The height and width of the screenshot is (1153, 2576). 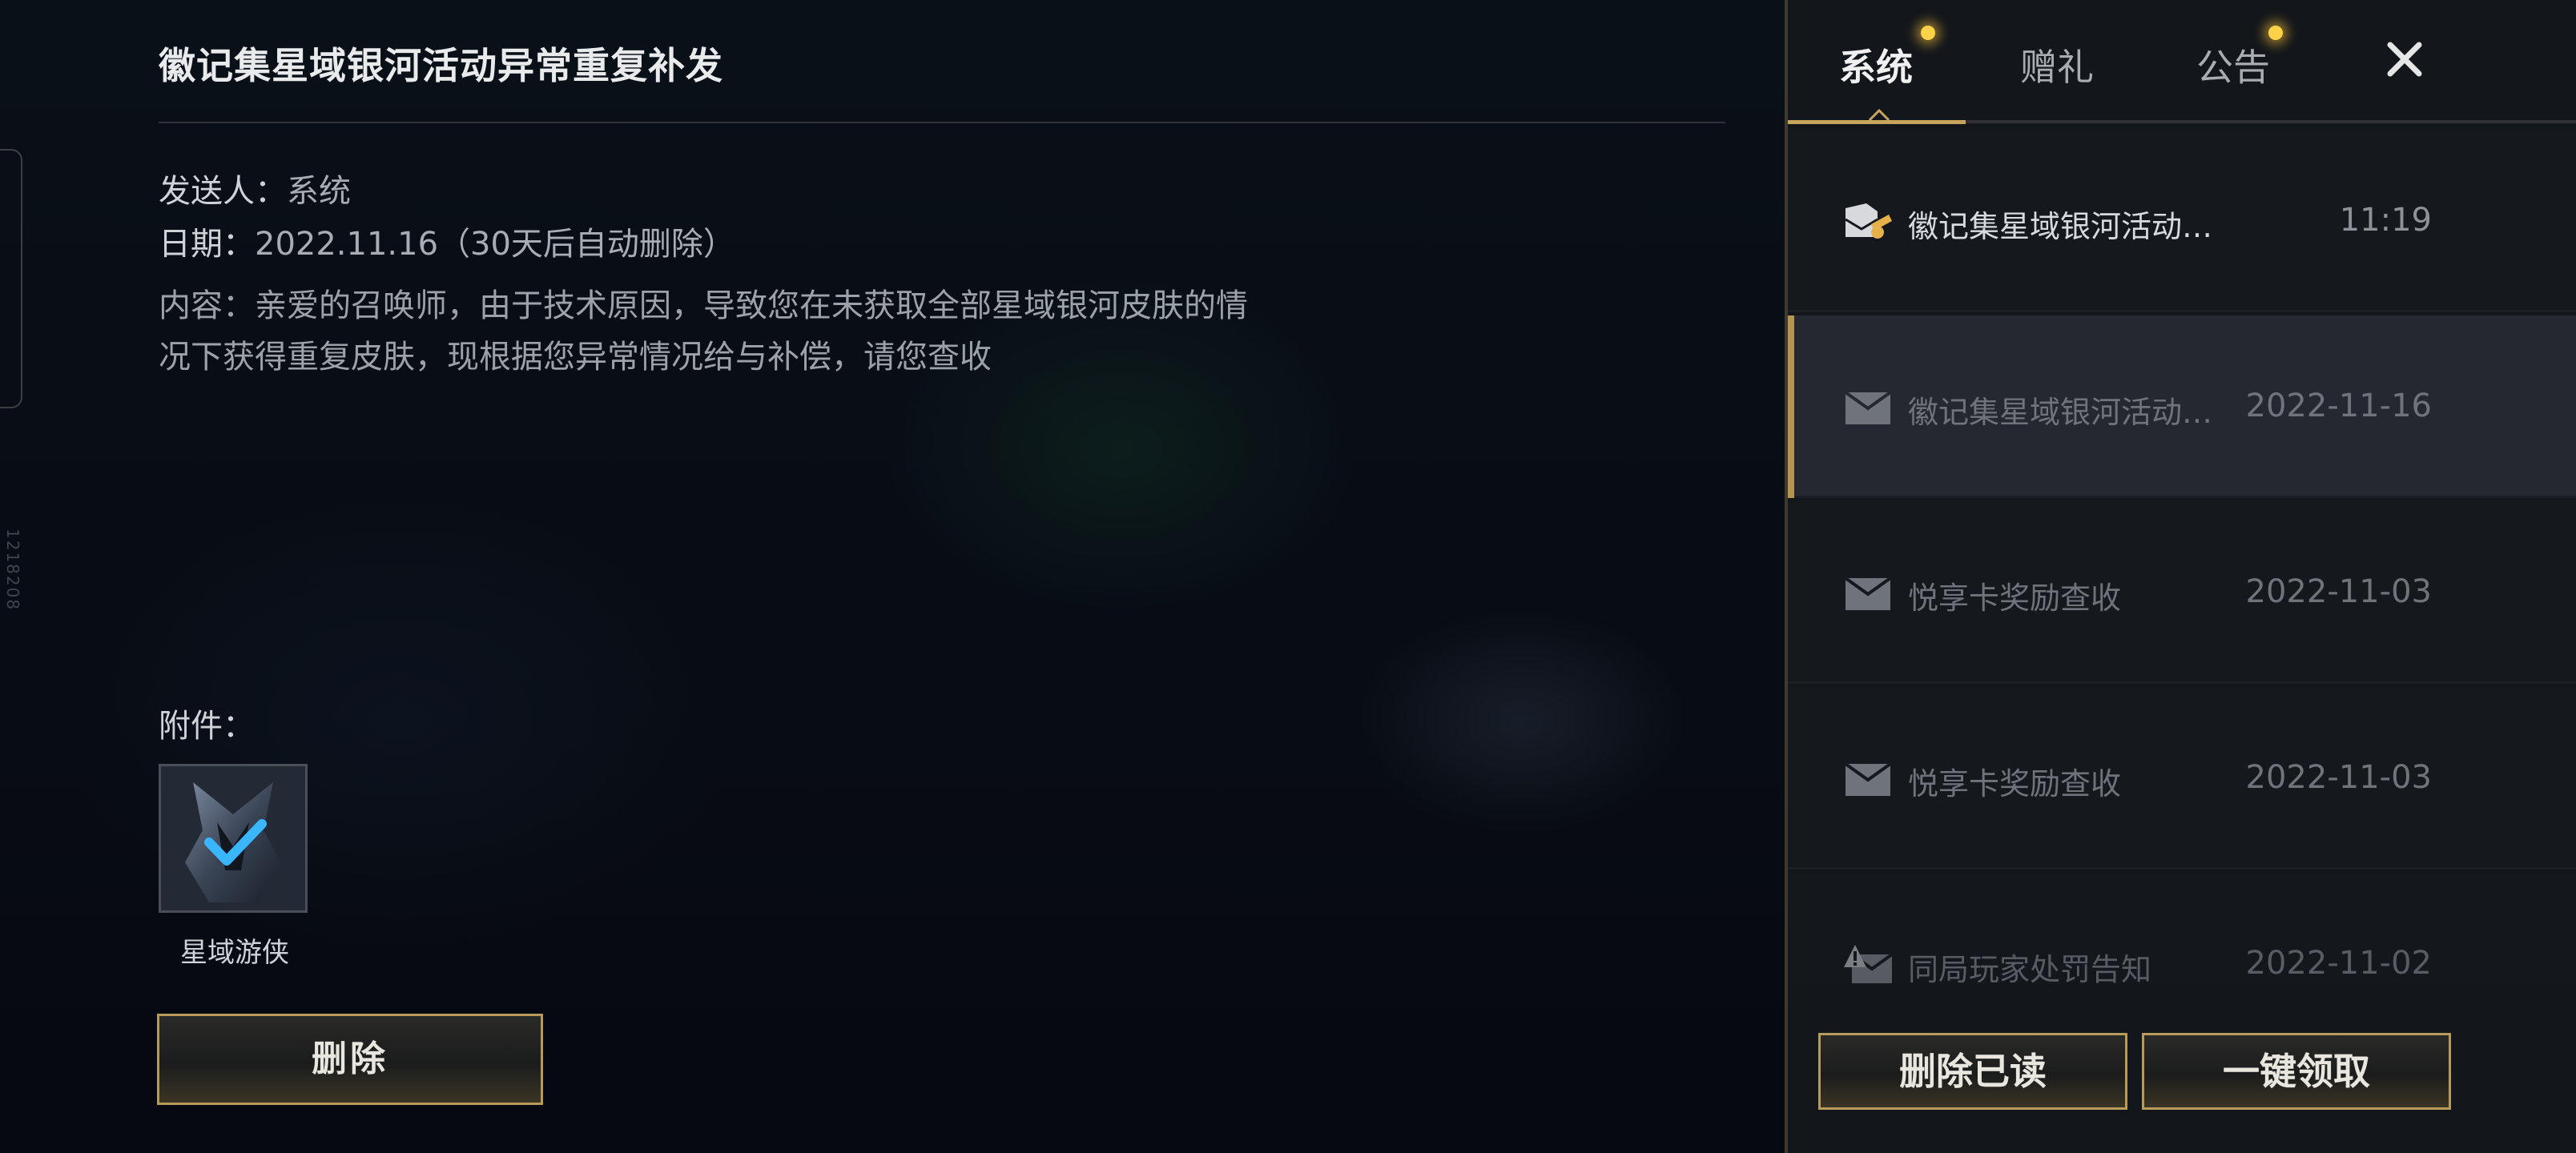 What do you see at coordinates (2405, 59) in the screenshot?
I see `close-icon` at bounding box center [2405, 59].